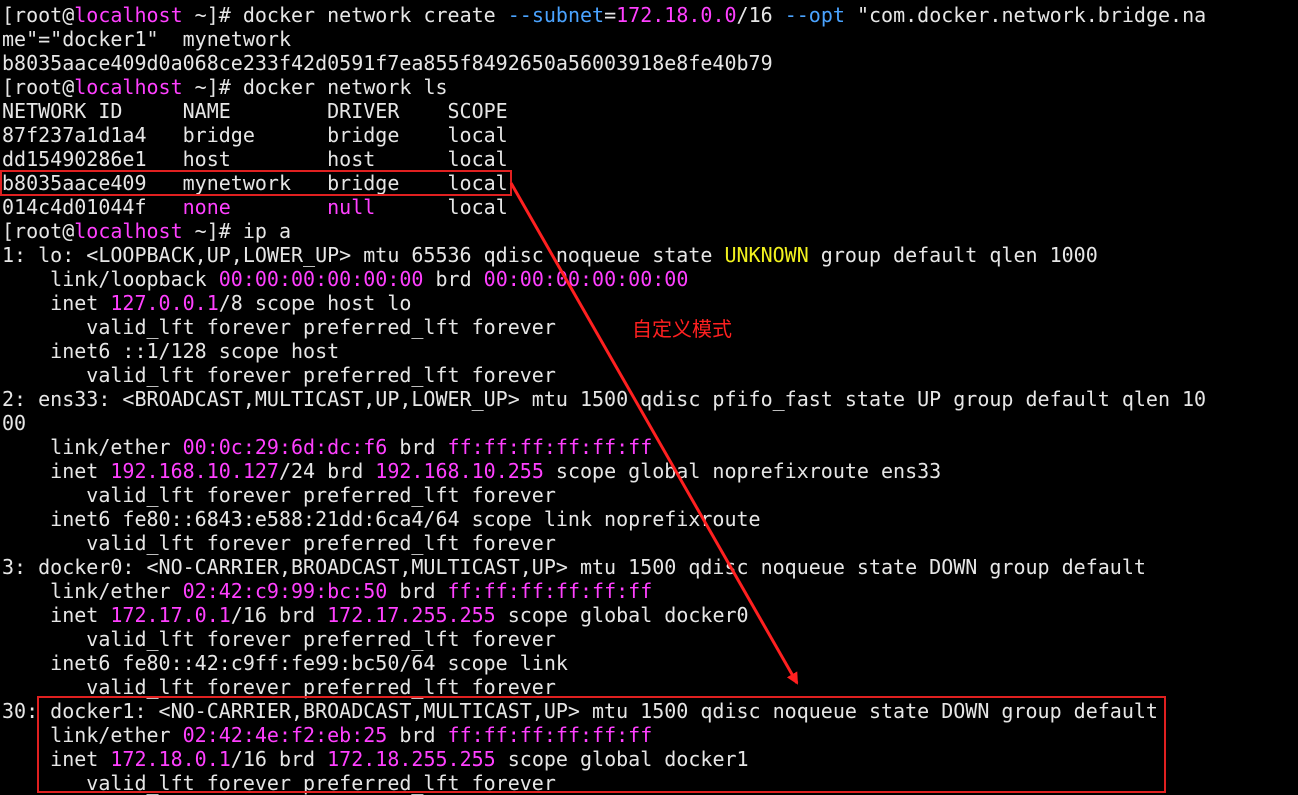 Image resolution: width=1298 pixels, height=795 pixels. I want to click on terminal-text: 127.0.0.1, so click(164, 303).